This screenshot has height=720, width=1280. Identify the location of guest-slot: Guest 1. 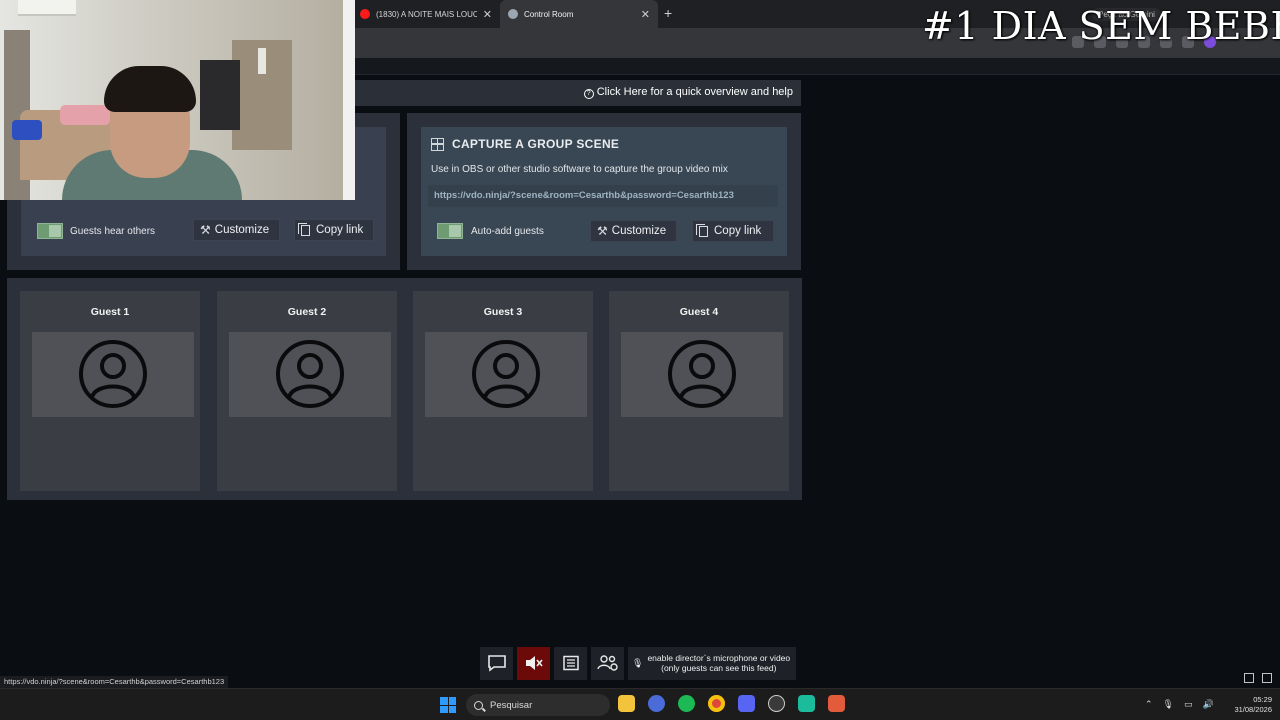
(110, 391).